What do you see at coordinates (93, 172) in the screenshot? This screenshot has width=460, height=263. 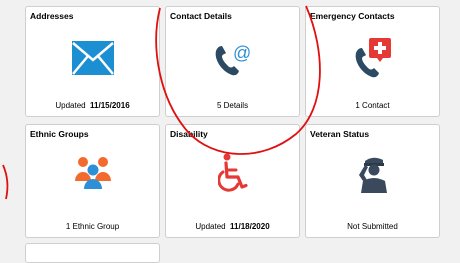 I see `people-group-icon` at bounding box center [93, 172].